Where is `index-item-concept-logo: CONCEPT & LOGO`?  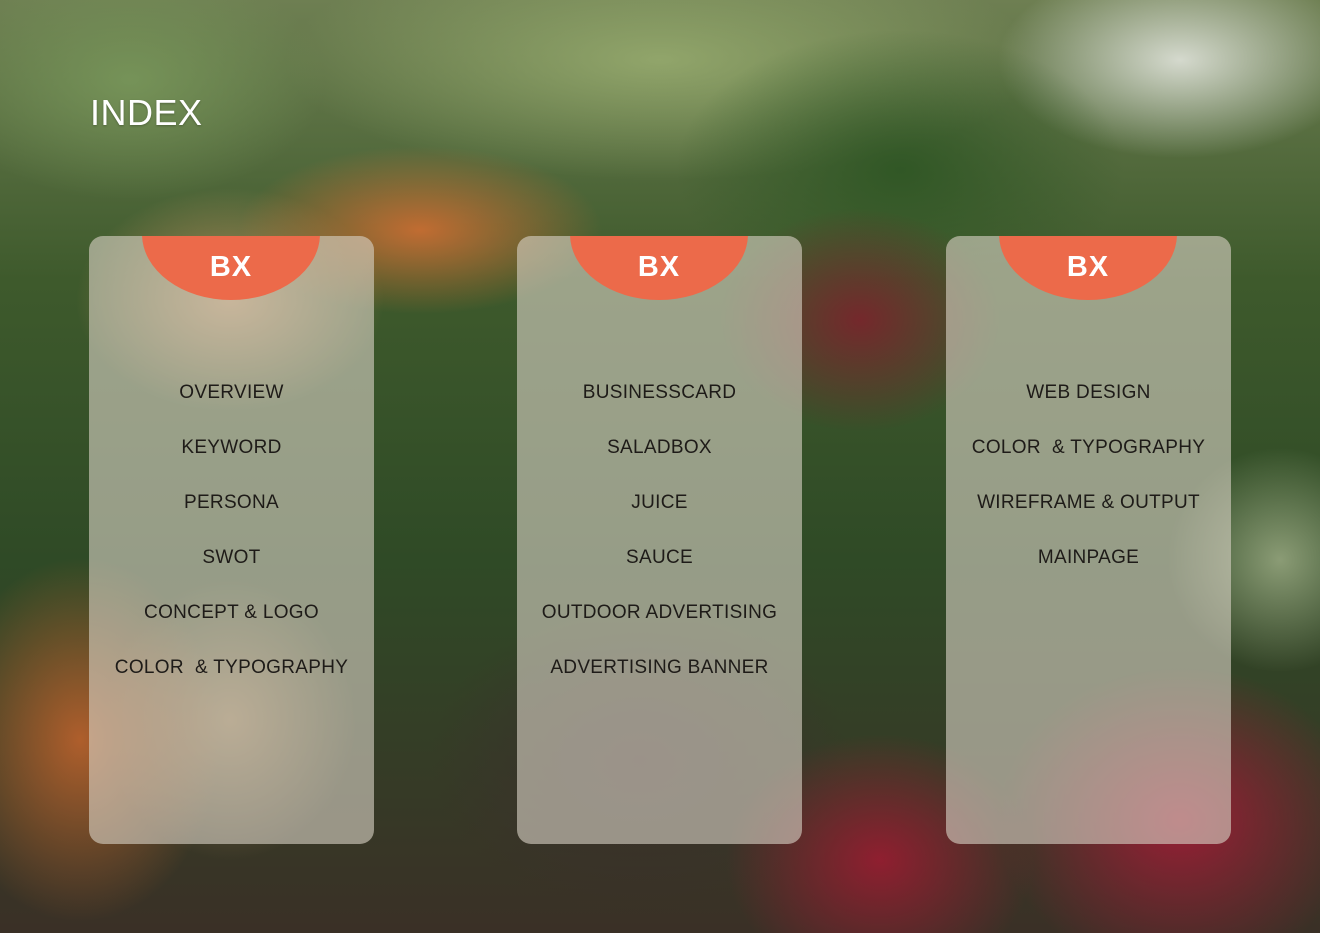
index-item-concept-logo: CONCEPT & LOGO is located at coordinates (231, 626).